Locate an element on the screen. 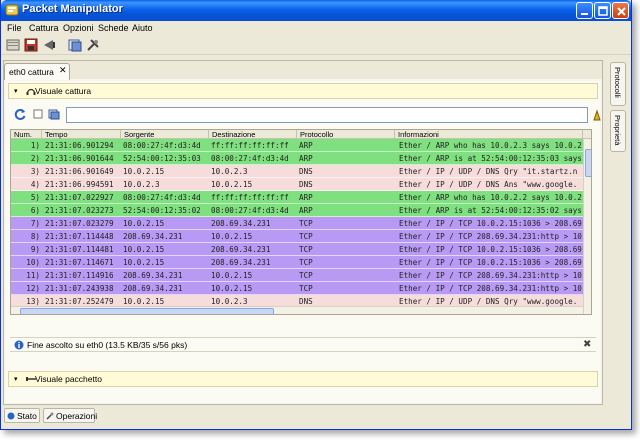 The image size is (640, 440). menu-opzioni: Opzioni is located at coordinates (78, 28).